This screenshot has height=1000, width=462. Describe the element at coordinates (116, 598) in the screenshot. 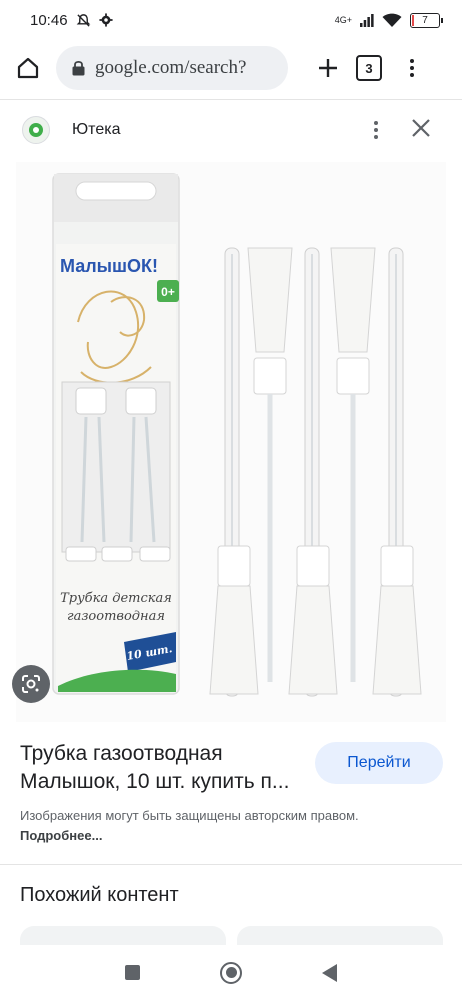

I see `product-name-line1: Трубка детская` at that location.